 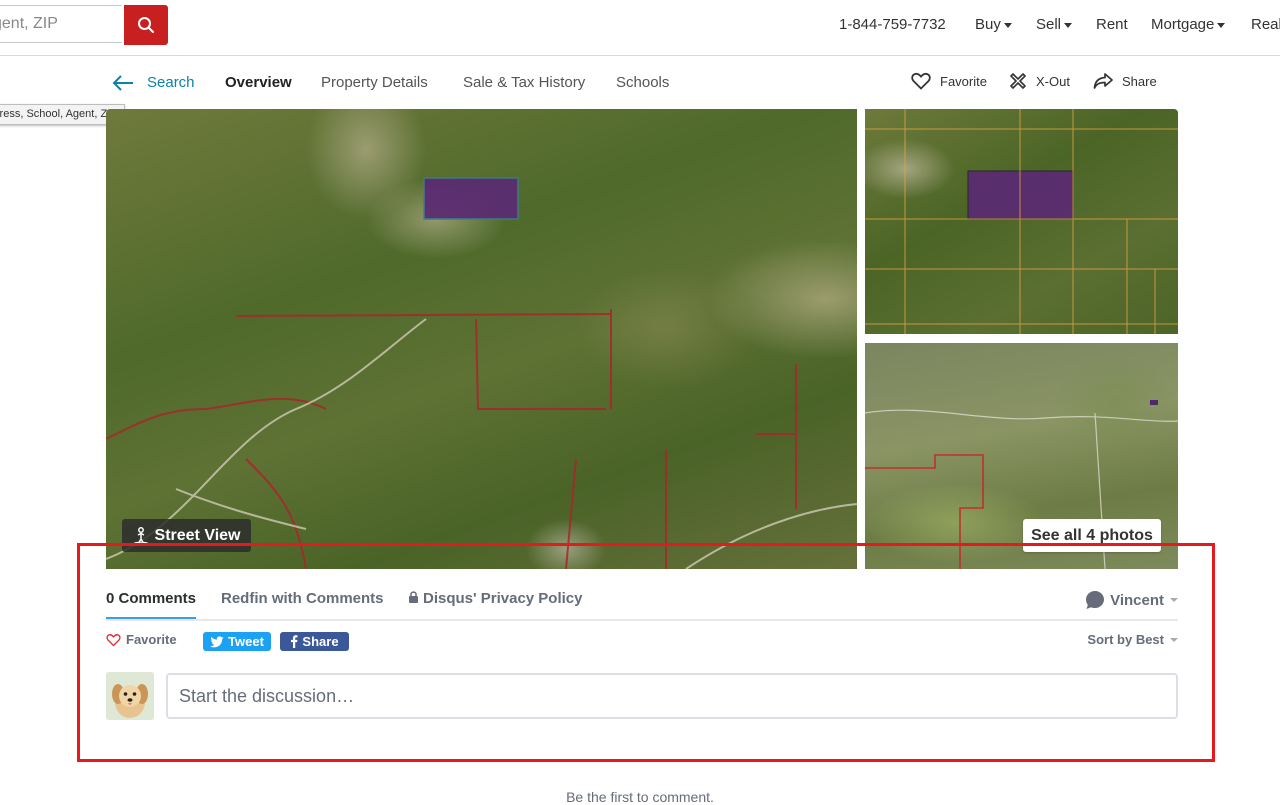 I want to click on nav-rent: Rent, so click(x=1112, y=24).